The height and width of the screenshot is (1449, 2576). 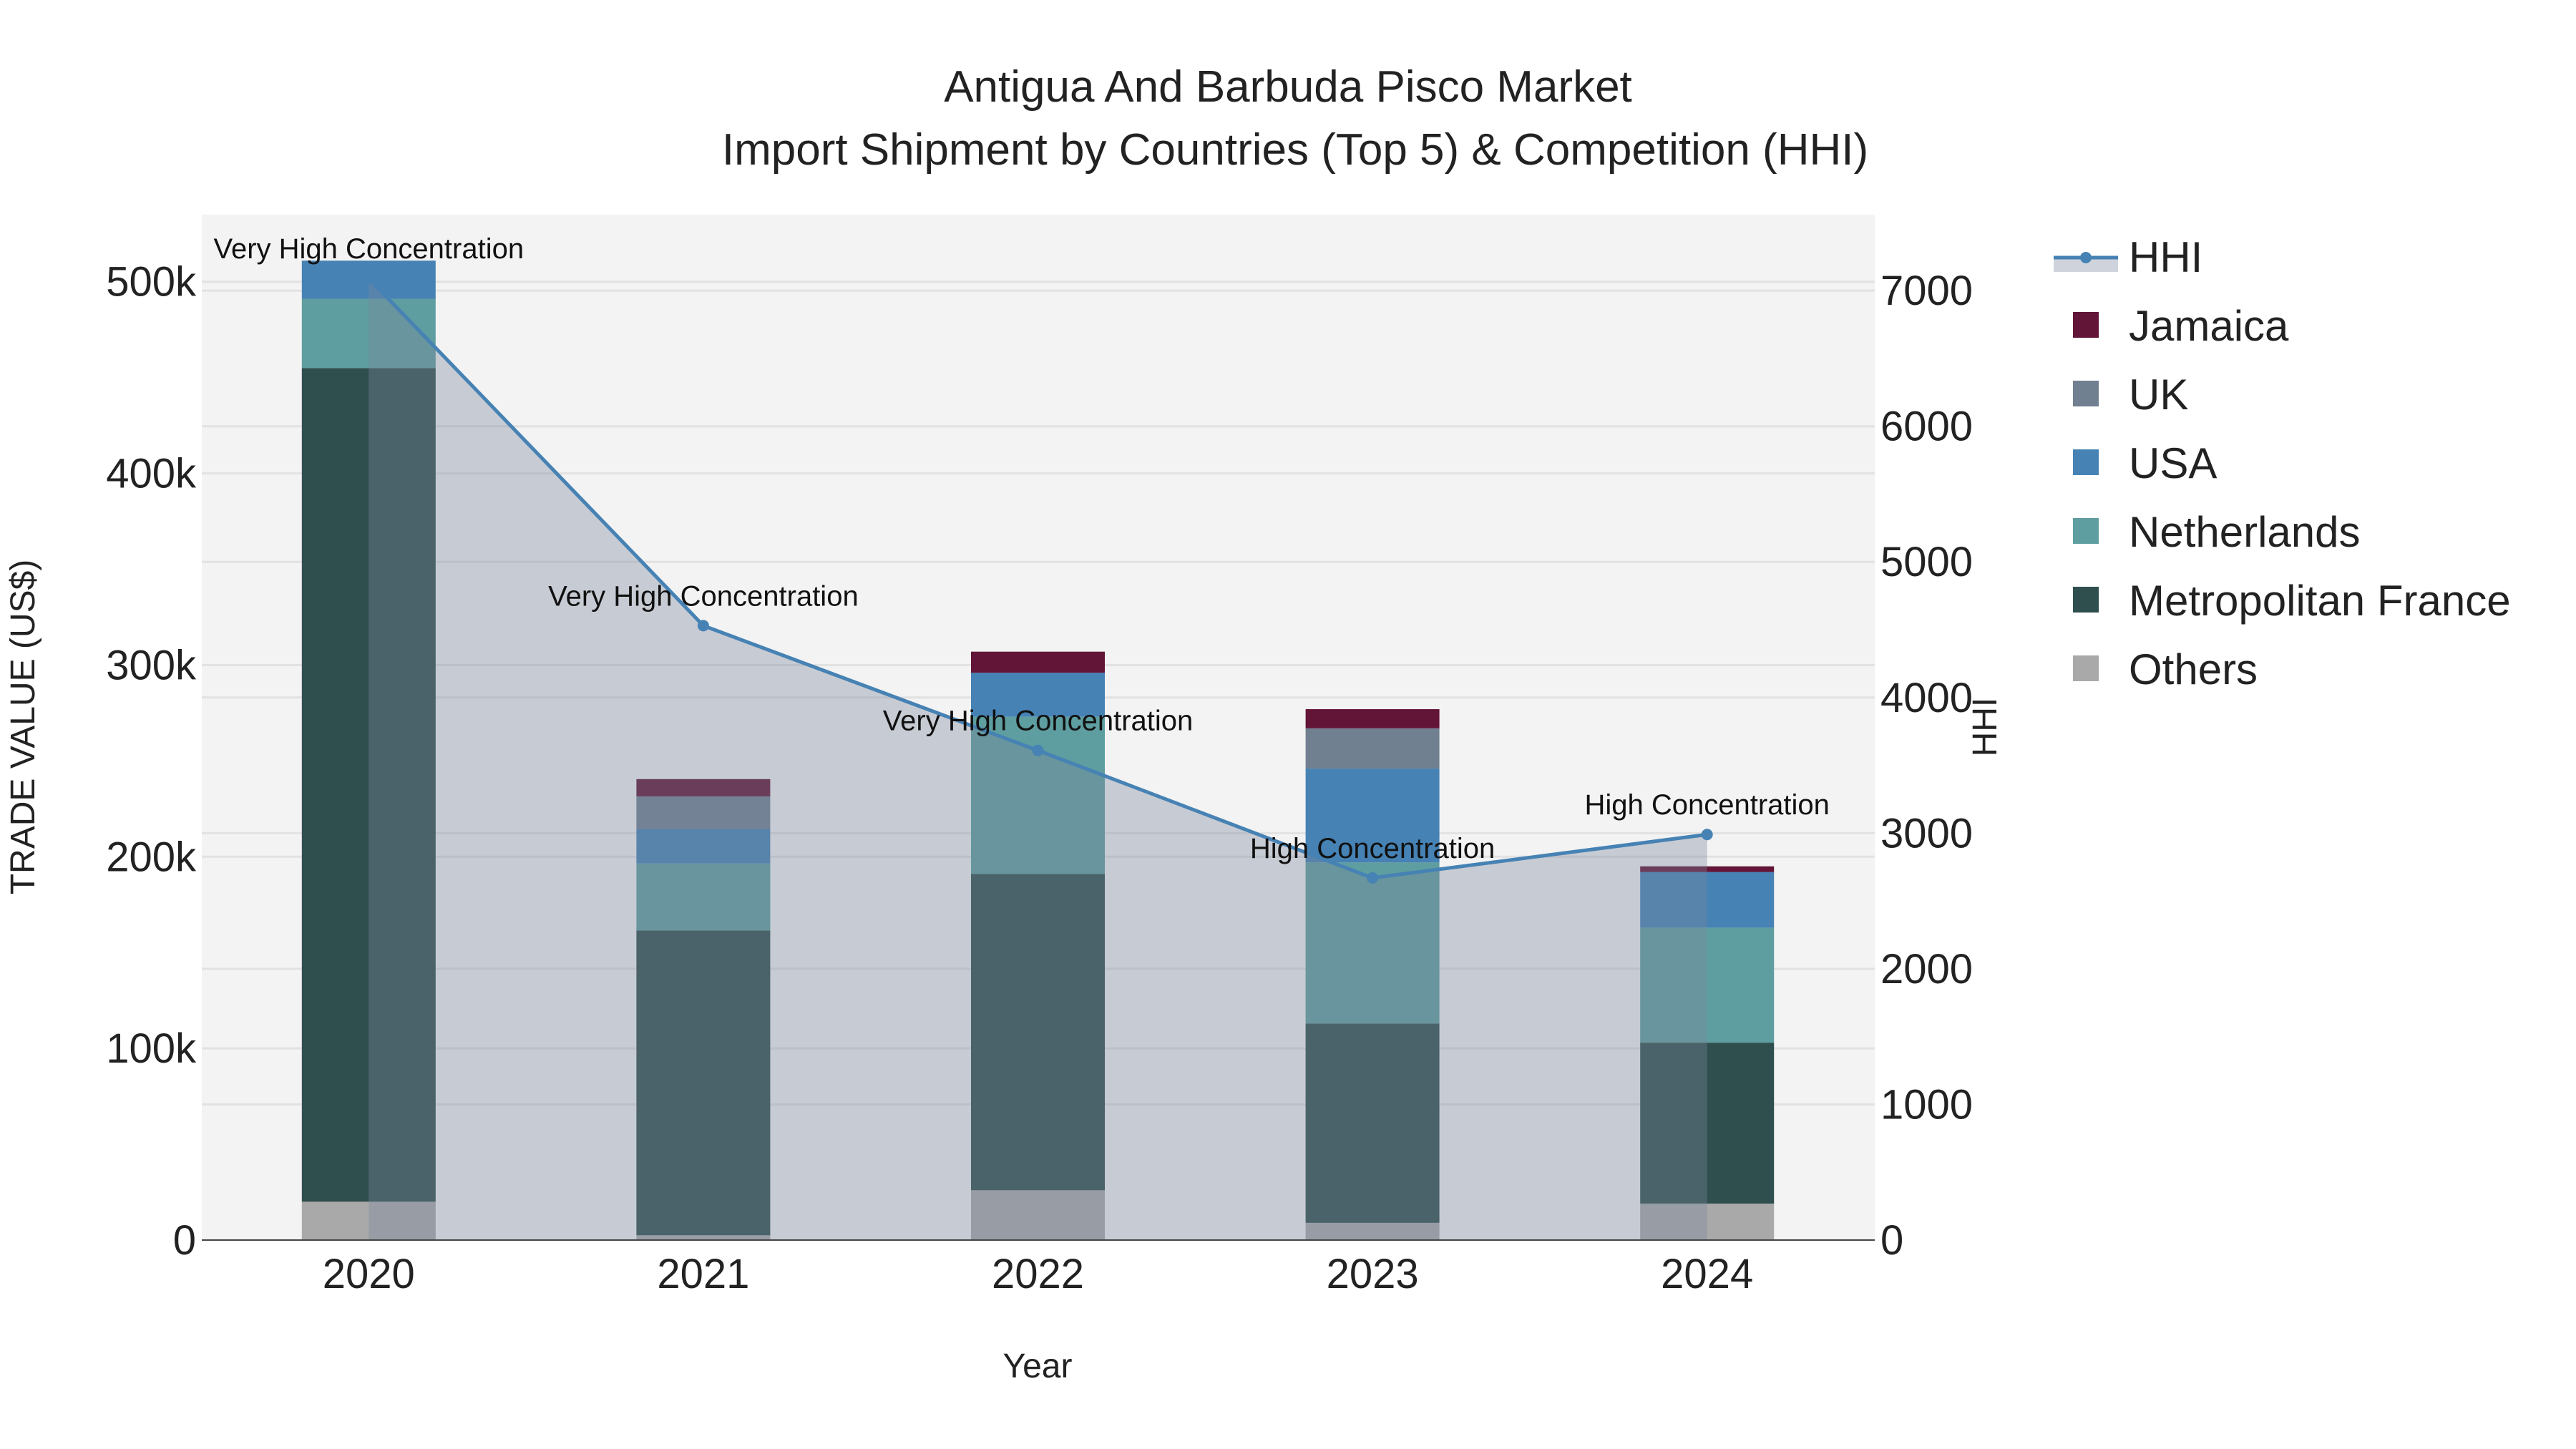 What do you see at coordinates (1373, 1274) in the screenshot?
I see `x-tick-label: 2023` at bounding box center [1373, 1274].